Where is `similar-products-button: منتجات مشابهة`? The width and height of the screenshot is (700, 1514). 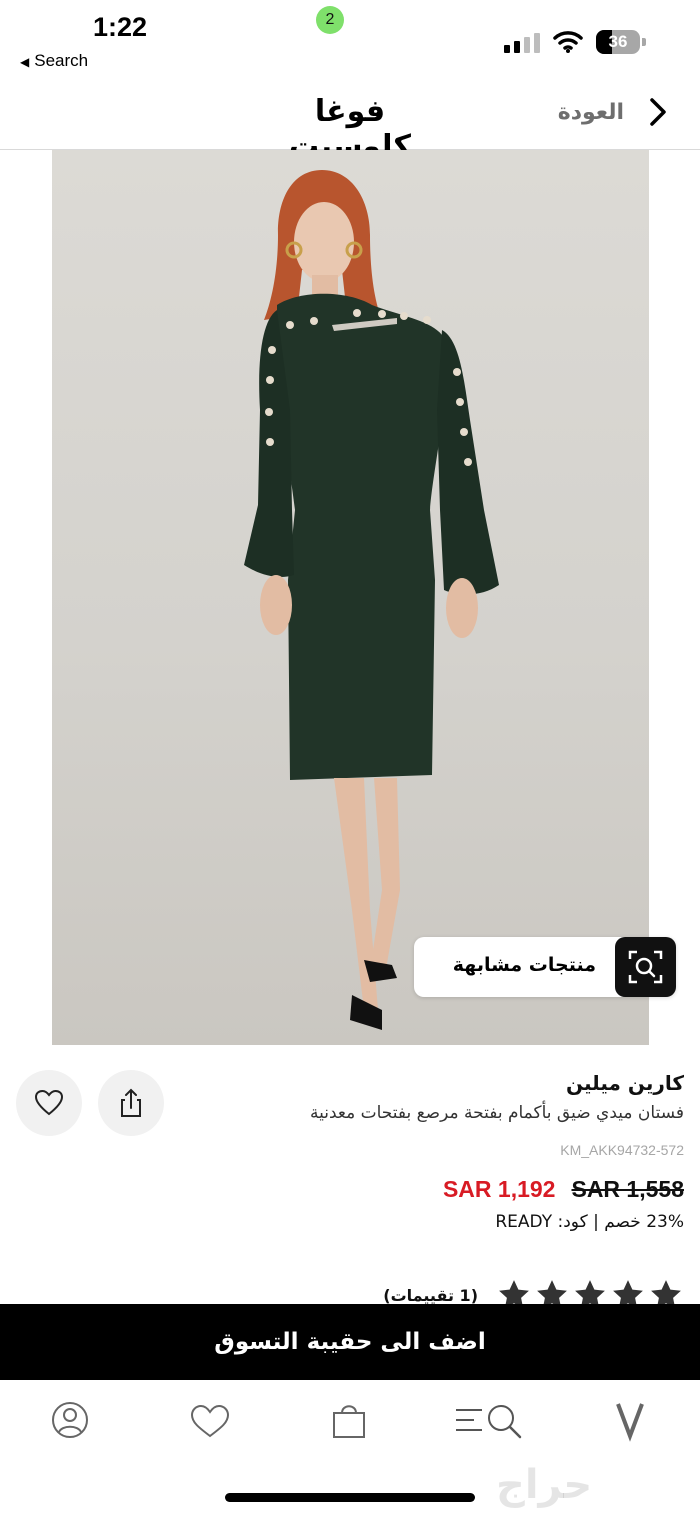
similar-products-button: منتجات مشابهة is located at coordinates (545, 967).